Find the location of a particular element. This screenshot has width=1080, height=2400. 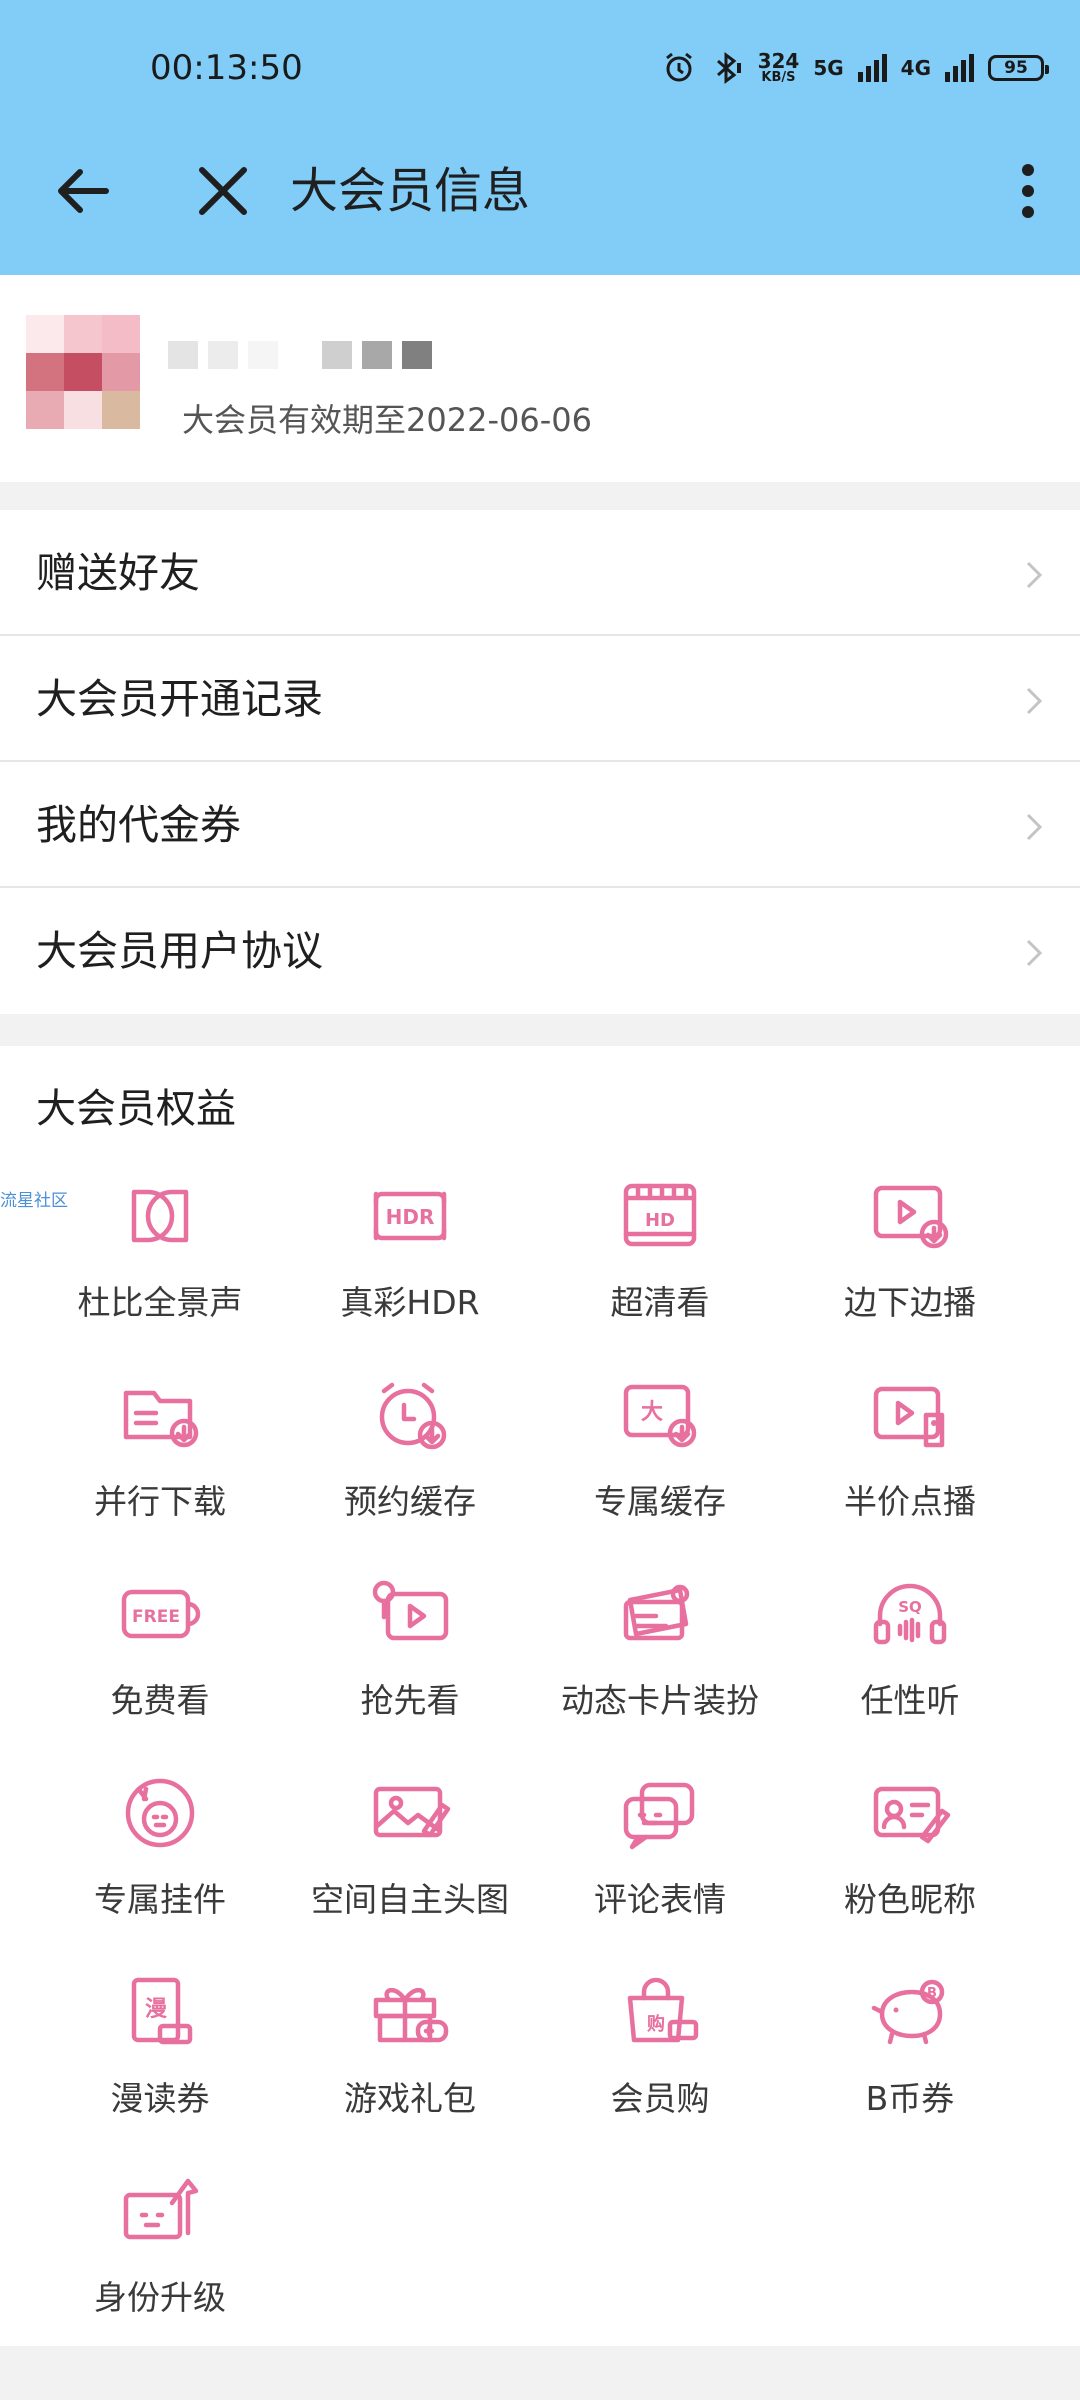

net-speed-unit: KB/S is located at coordinates (778, 77).